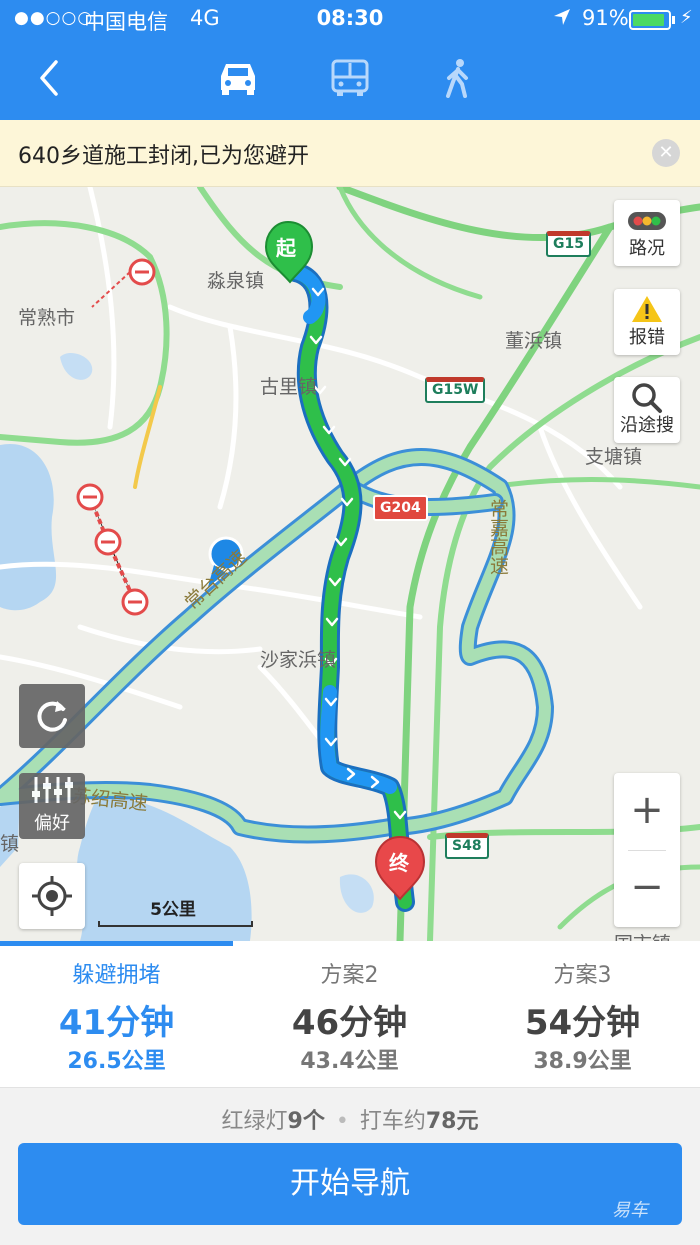  Describe the element at coordinates (642, 935) in the screenshot. I see `place-label: 国市镇` at that location.